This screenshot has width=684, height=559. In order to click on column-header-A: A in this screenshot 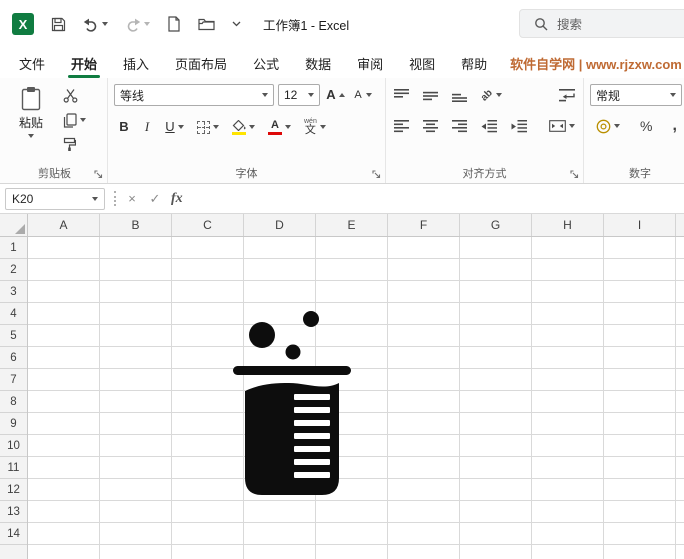, I will do `click(64, 225)`.